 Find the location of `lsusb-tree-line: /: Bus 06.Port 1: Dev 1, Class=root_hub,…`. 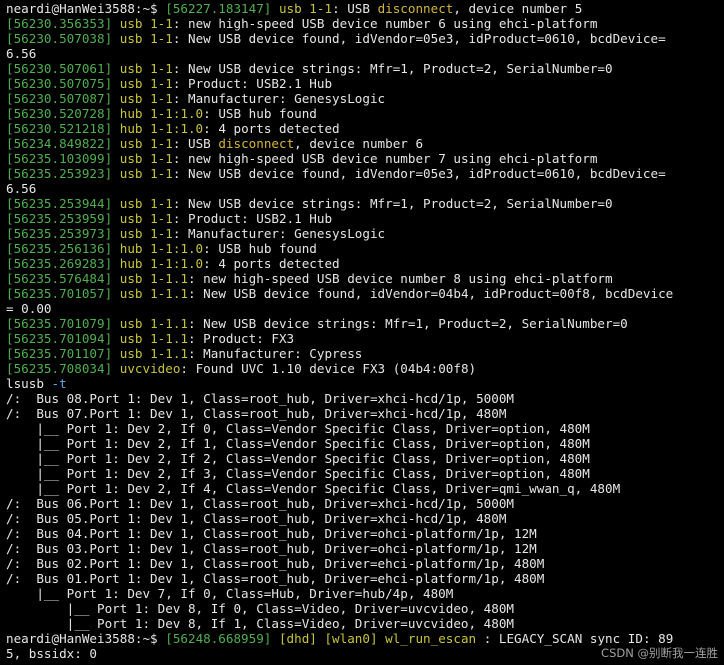

lsusb-tree-line: /: Bus 06.Port 1: Dev 1, Class=root_hub,… is located at coordinates (365, 503).